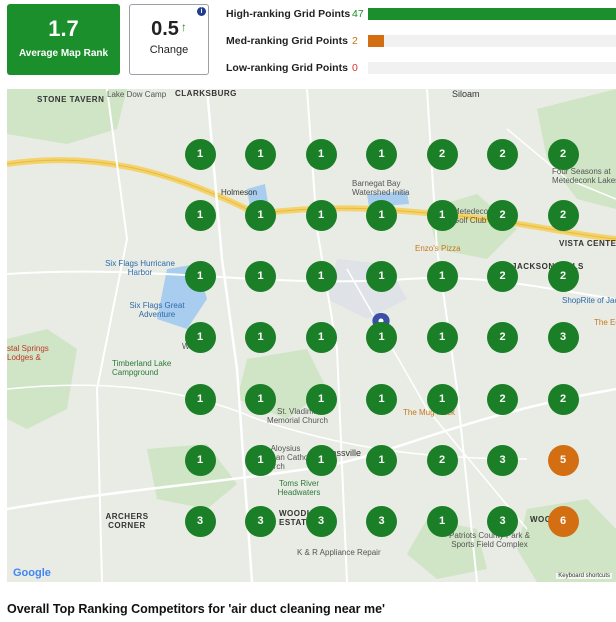 The image size is (616, 622). I want to click on map-label: ARCHERS CORNER, so click(127, 521).